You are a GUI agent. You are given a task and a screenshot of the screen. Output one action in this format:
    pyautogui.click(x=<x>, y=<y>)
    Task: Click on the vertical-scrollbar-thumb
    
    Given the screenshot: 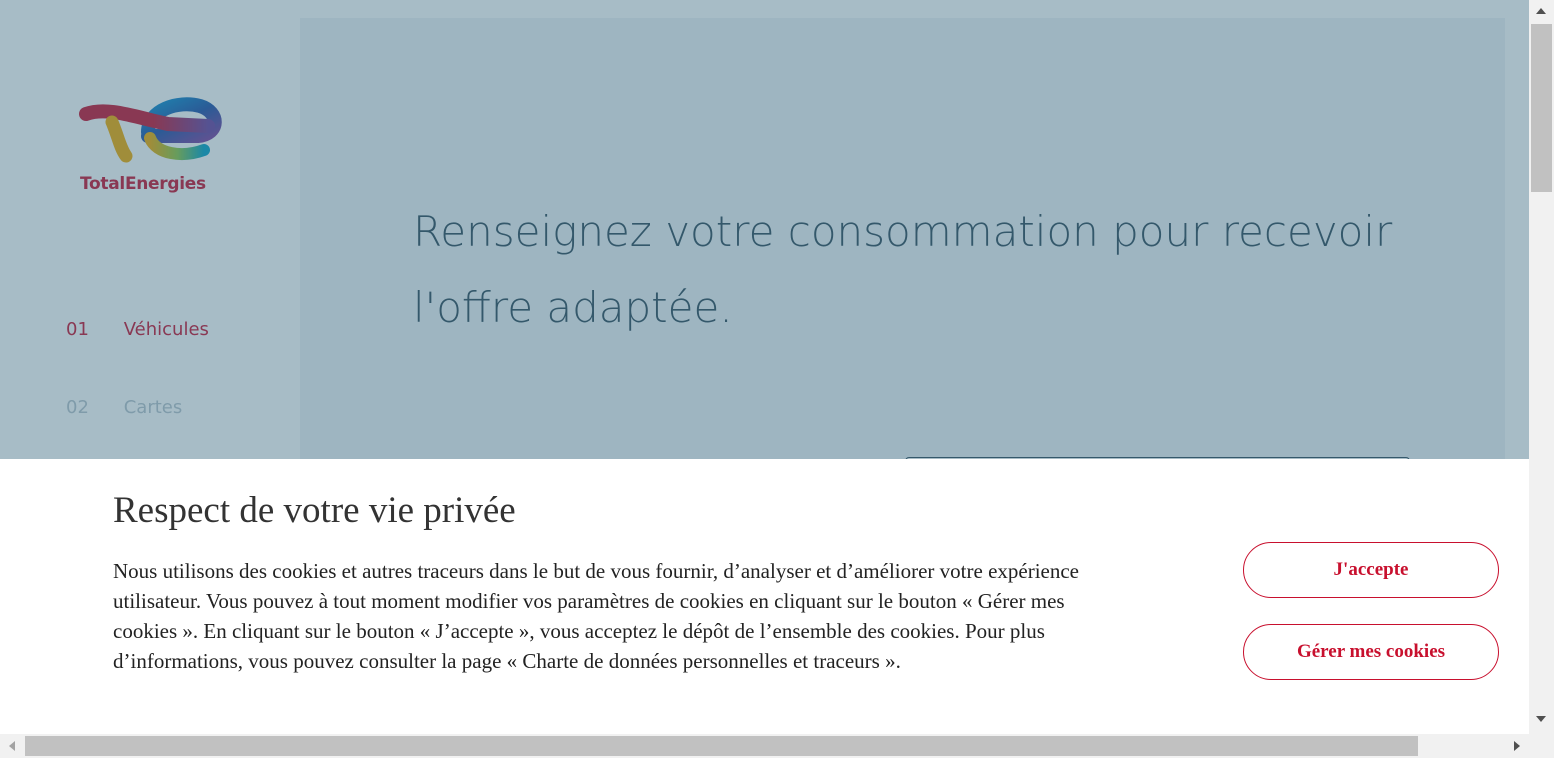 What is the action you would take?
    pyautogui.click(x=1541, y=108)
    